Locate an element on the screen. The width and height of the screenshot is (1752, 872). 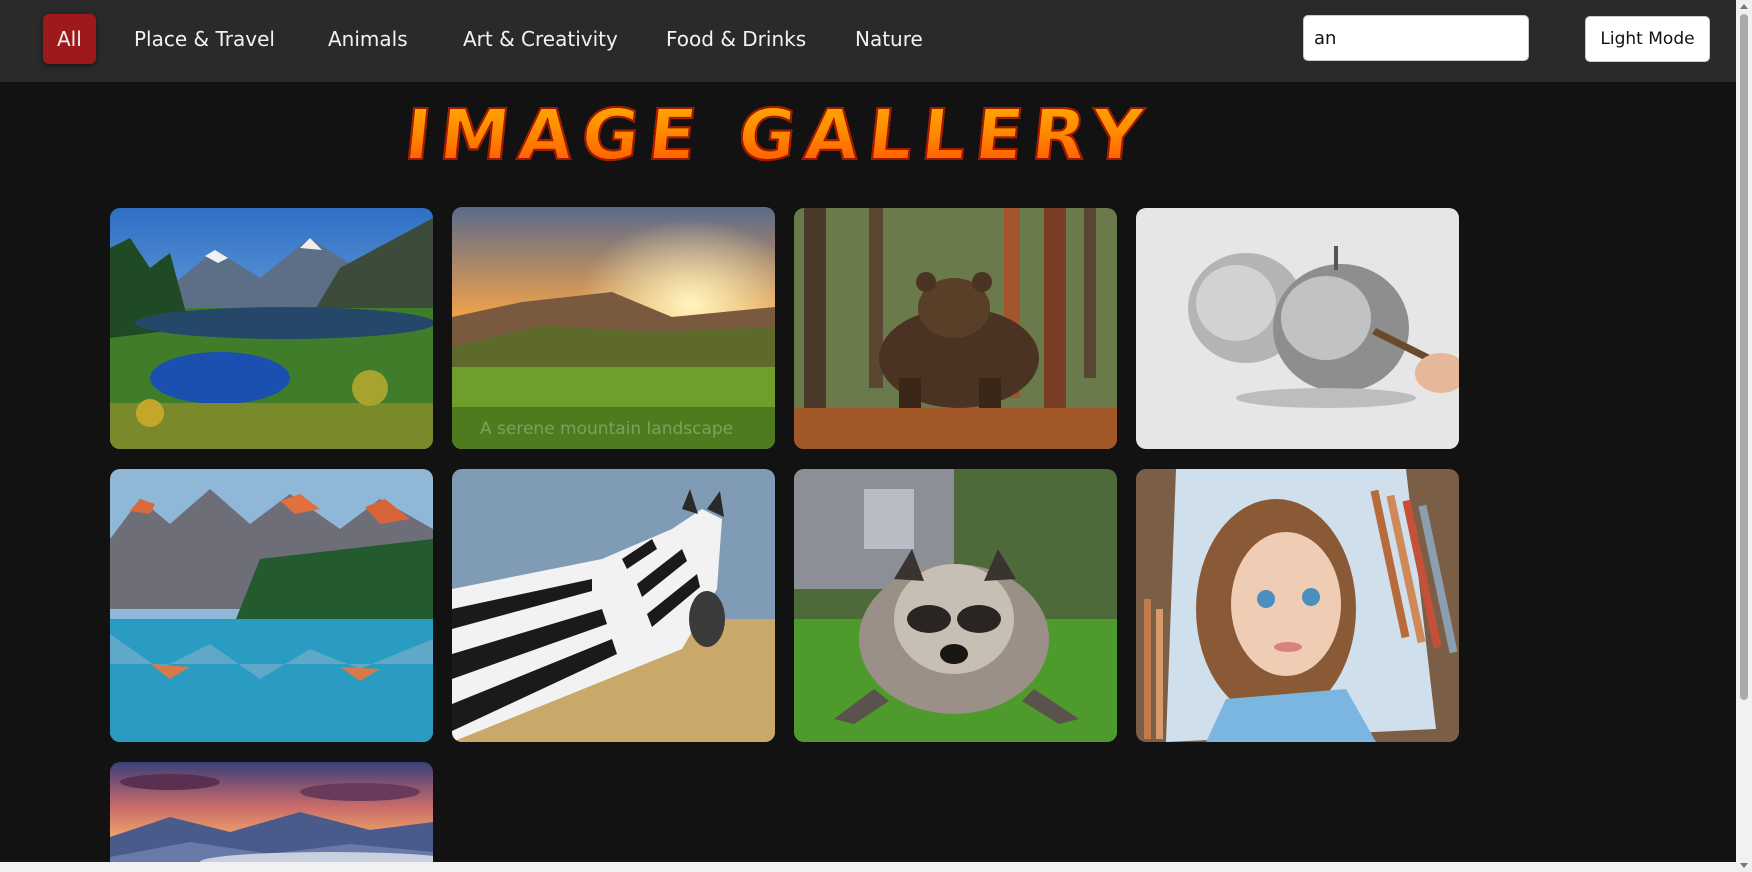
nav-art-creativity-button: Art & Creativity is located at coordinates (540, 39).